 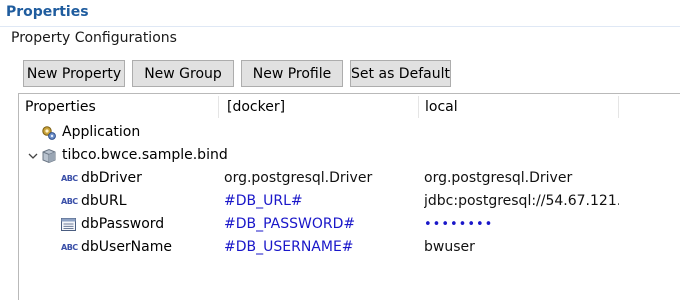 What do you see at coordinates (521, 178) in the screenshot?
I see `local-value: org.postgresql.Driver` at bounding box center [521, 178].